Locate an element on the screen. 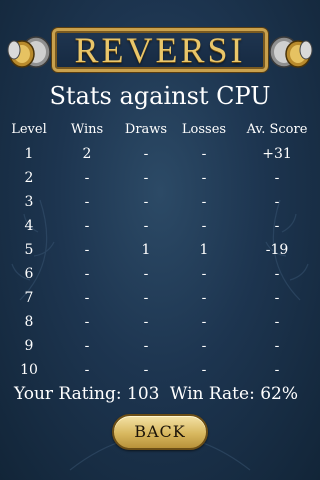 The image size is (320, 480). back-button: BACK is located at coordinates (160, 432).